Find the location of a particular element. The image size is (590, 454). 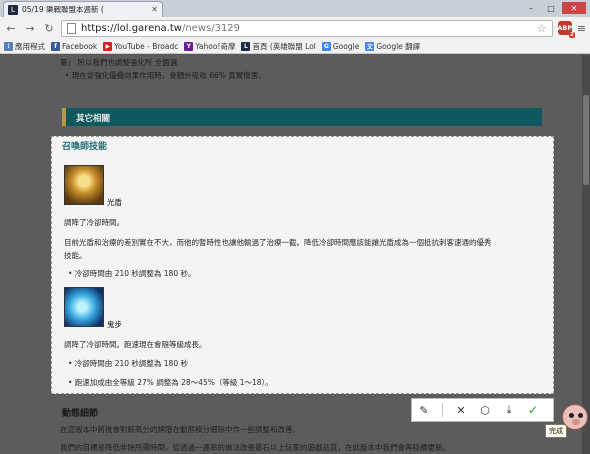

close-window-button: ✕ is located at coordinates (574, 8).